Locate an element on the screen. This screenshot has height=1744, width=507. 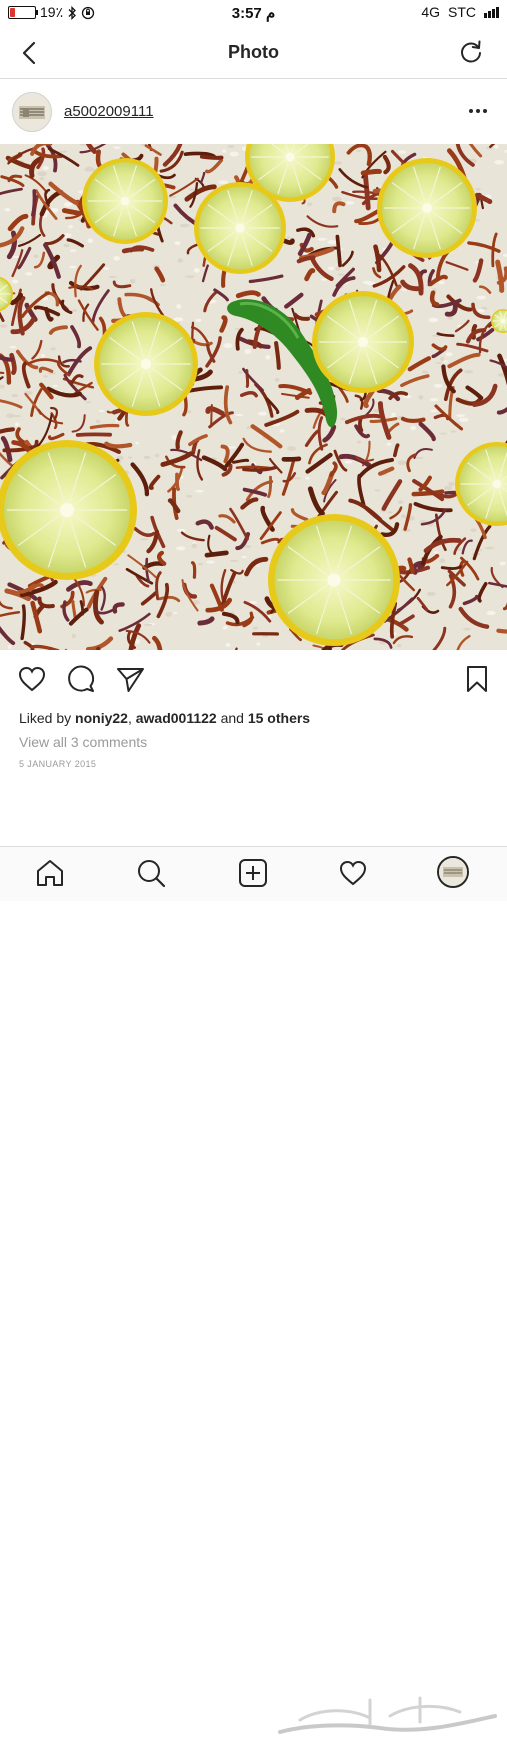
liker-link: noniy22 is located at coordinates (101, 718).